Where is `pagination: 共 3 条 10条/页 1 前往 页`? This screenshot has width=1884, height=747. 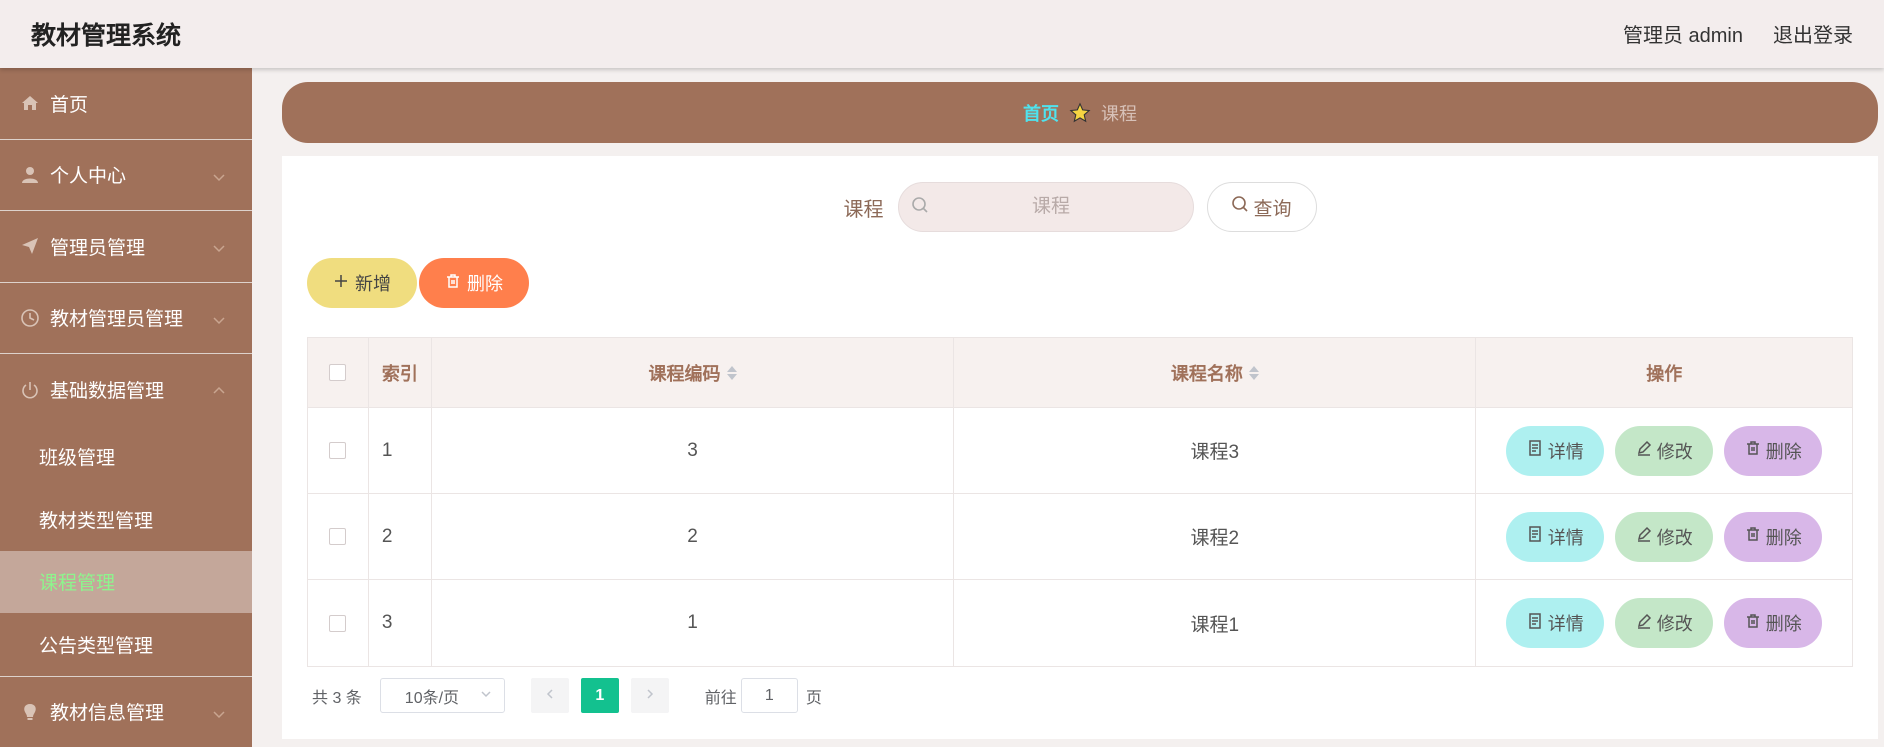
pagination: 共 3 条 10条/页 1 前往 页 is located at coordinates (567, 695).